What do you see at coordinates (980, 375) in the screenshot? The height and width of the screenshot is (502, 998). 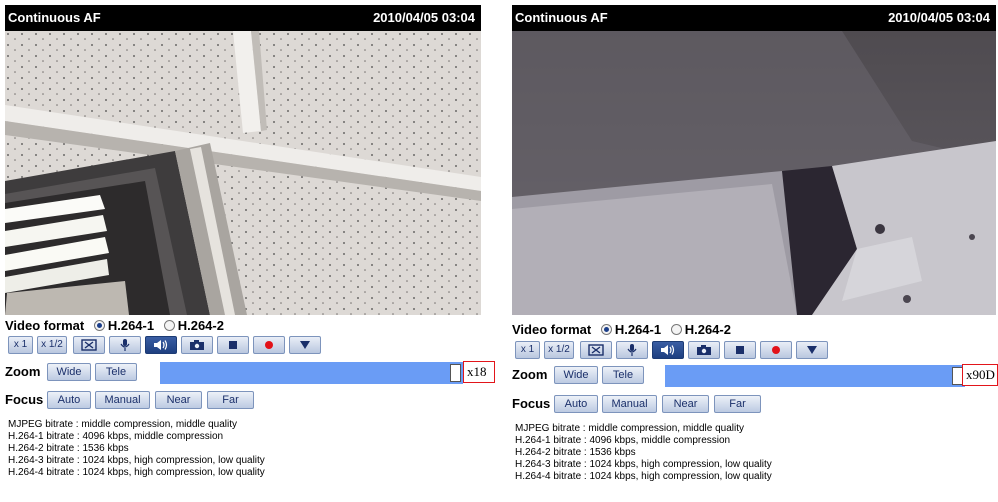 I see `zoom-value: x90D` at bounding box center [980, 375].